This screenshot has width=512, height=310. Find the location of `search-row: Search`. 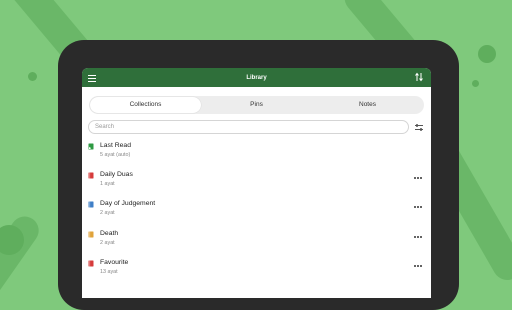

search-row: Search is located at coordinates (256, 127).